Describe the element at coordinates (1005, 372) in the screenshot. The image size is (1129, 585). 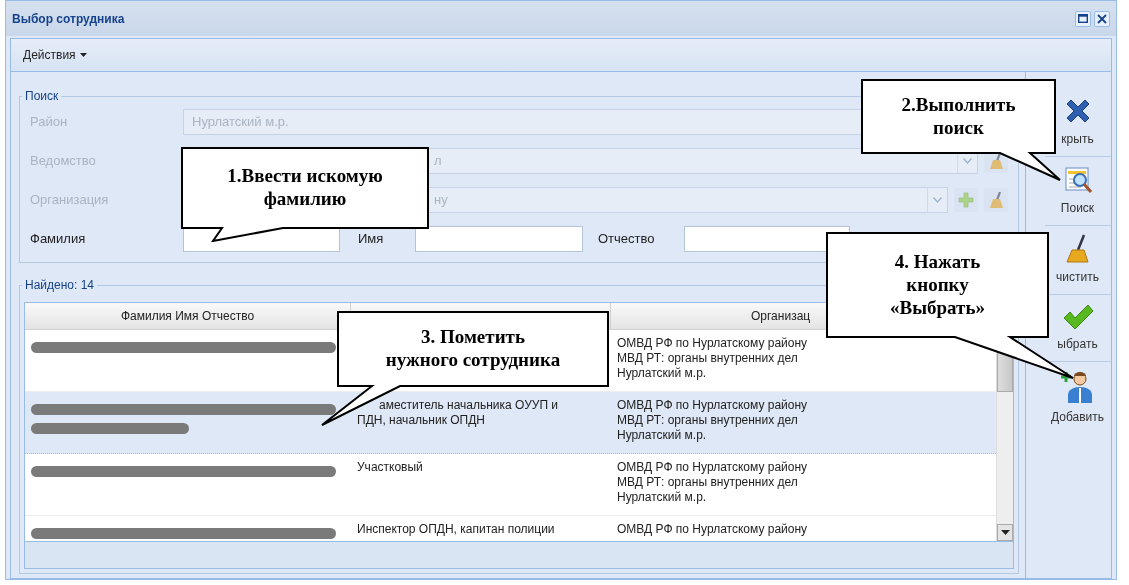
I see `scroll-thumb` at that location.